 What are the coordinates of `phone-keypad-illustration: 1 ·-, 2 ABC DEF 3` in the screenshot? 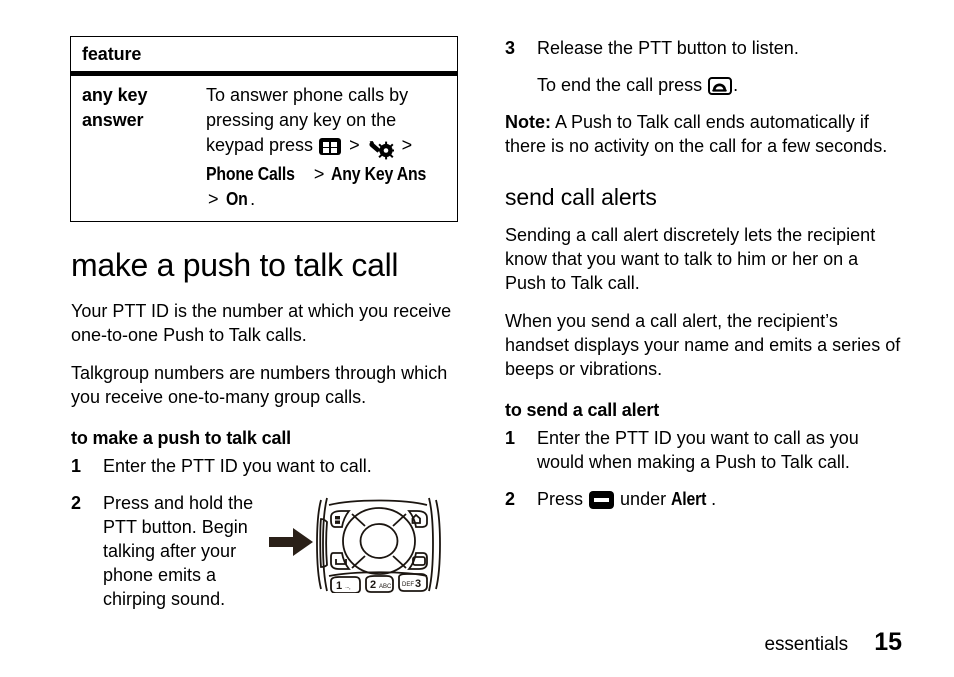 It's located at (357, 546).